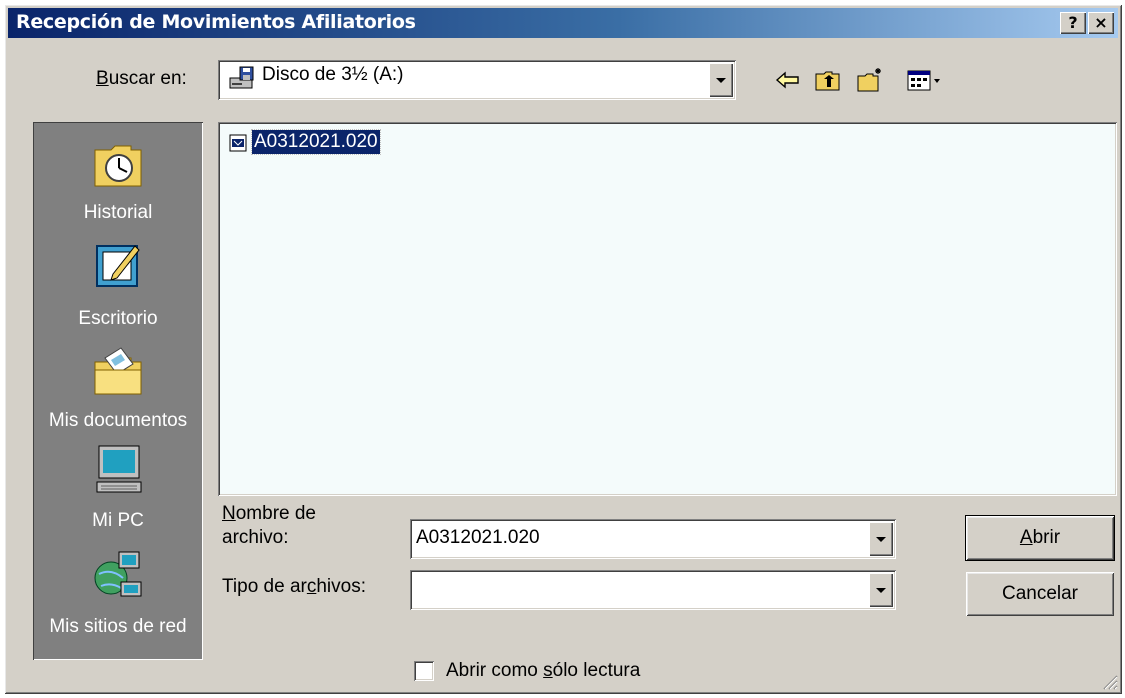 The image size is (1125, 698). I want to click on file-icon, so click(238, 145).